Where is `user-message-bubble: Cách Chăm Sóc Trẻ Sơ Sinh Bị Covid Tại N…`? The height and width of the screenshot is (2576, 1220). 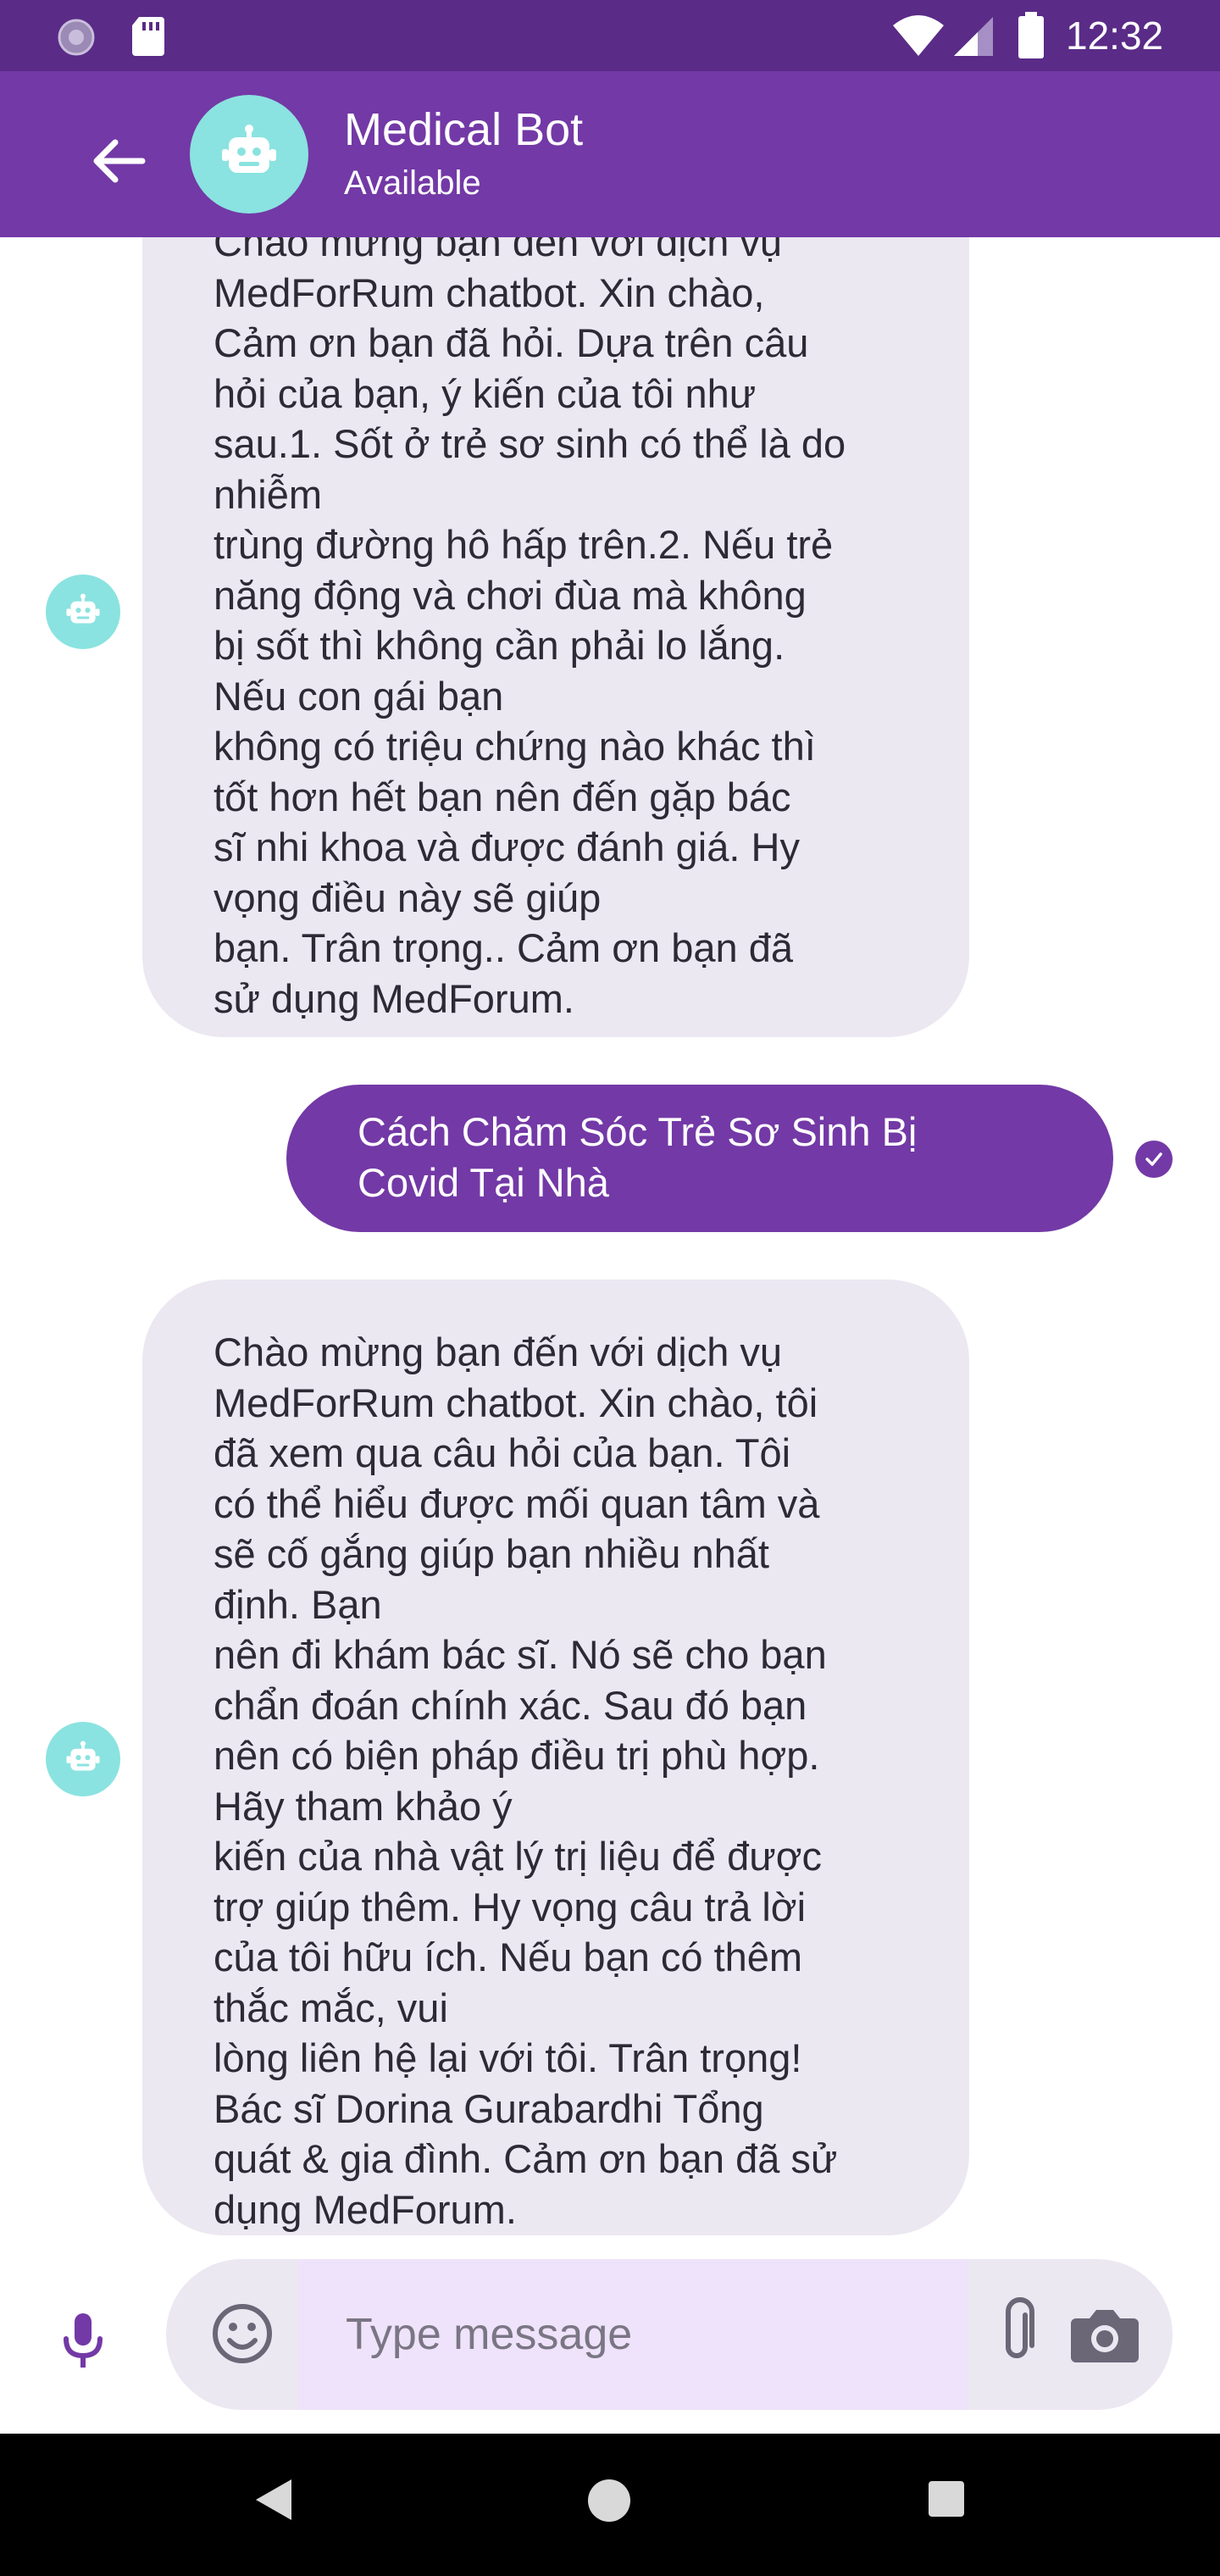 user-message-bubble: Cách Chăm Sóc Trẻ Sơ Sinh Bị Covid Tại N… is located at coordinates (699, 1158).